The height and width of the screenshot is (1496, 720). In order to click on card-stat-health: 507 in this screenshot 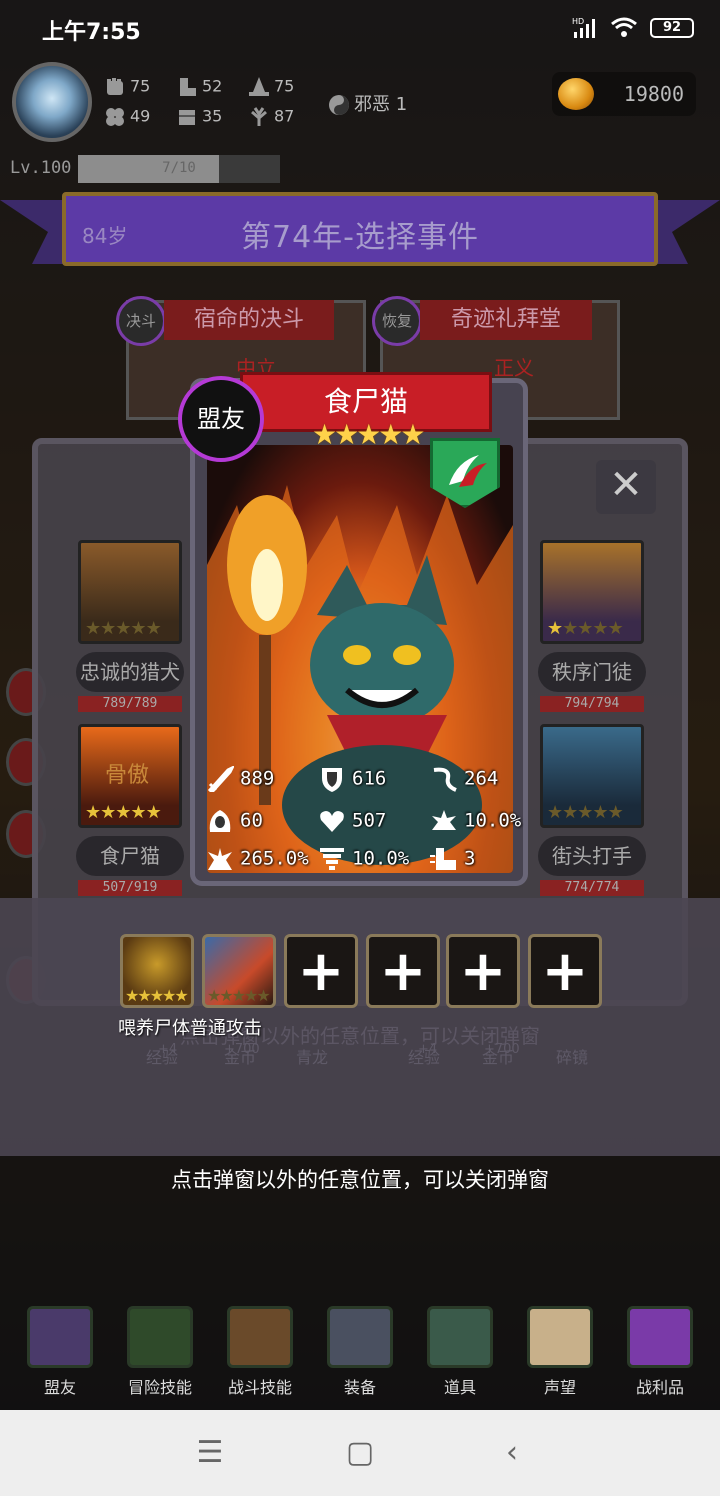, I will do `click(352, 821)`.